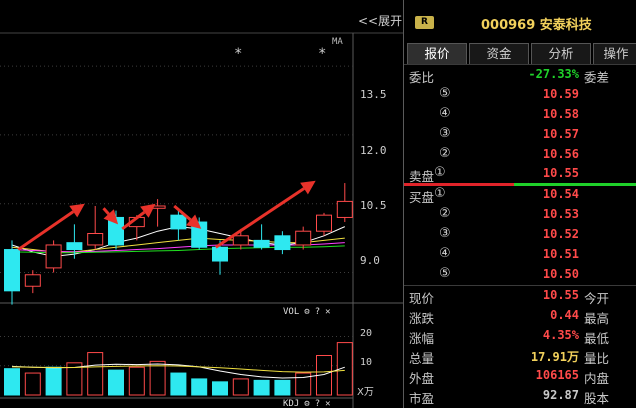  What do you see at coordinates (445, 113) in the screenshot?
I see `ask-index: ④` at bounding box center [445, 113].